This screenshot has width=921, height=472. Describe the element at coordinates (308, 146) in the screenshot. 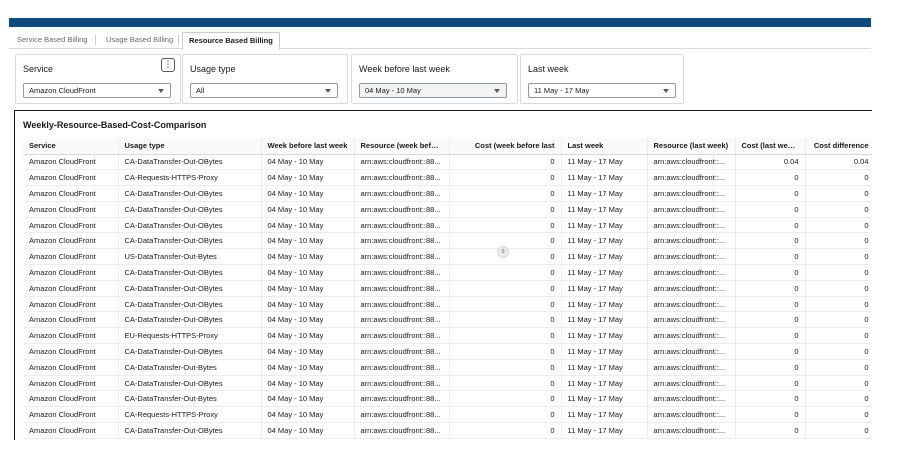

I see `column-header-week-before-last: Week before last week` at that location.